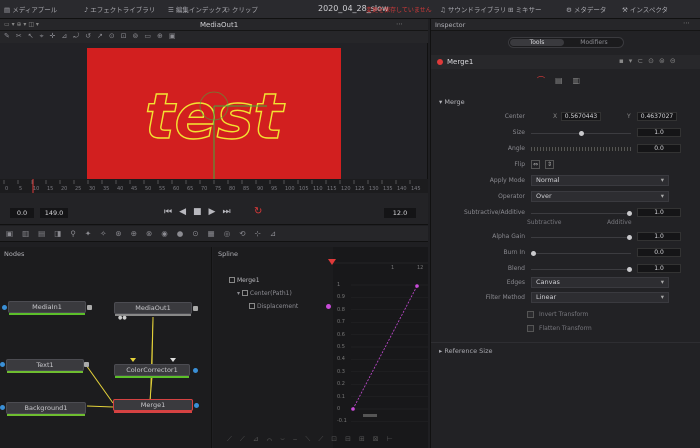  I want to click on apply-mode-select: Normal ▾, so click(600, 180).